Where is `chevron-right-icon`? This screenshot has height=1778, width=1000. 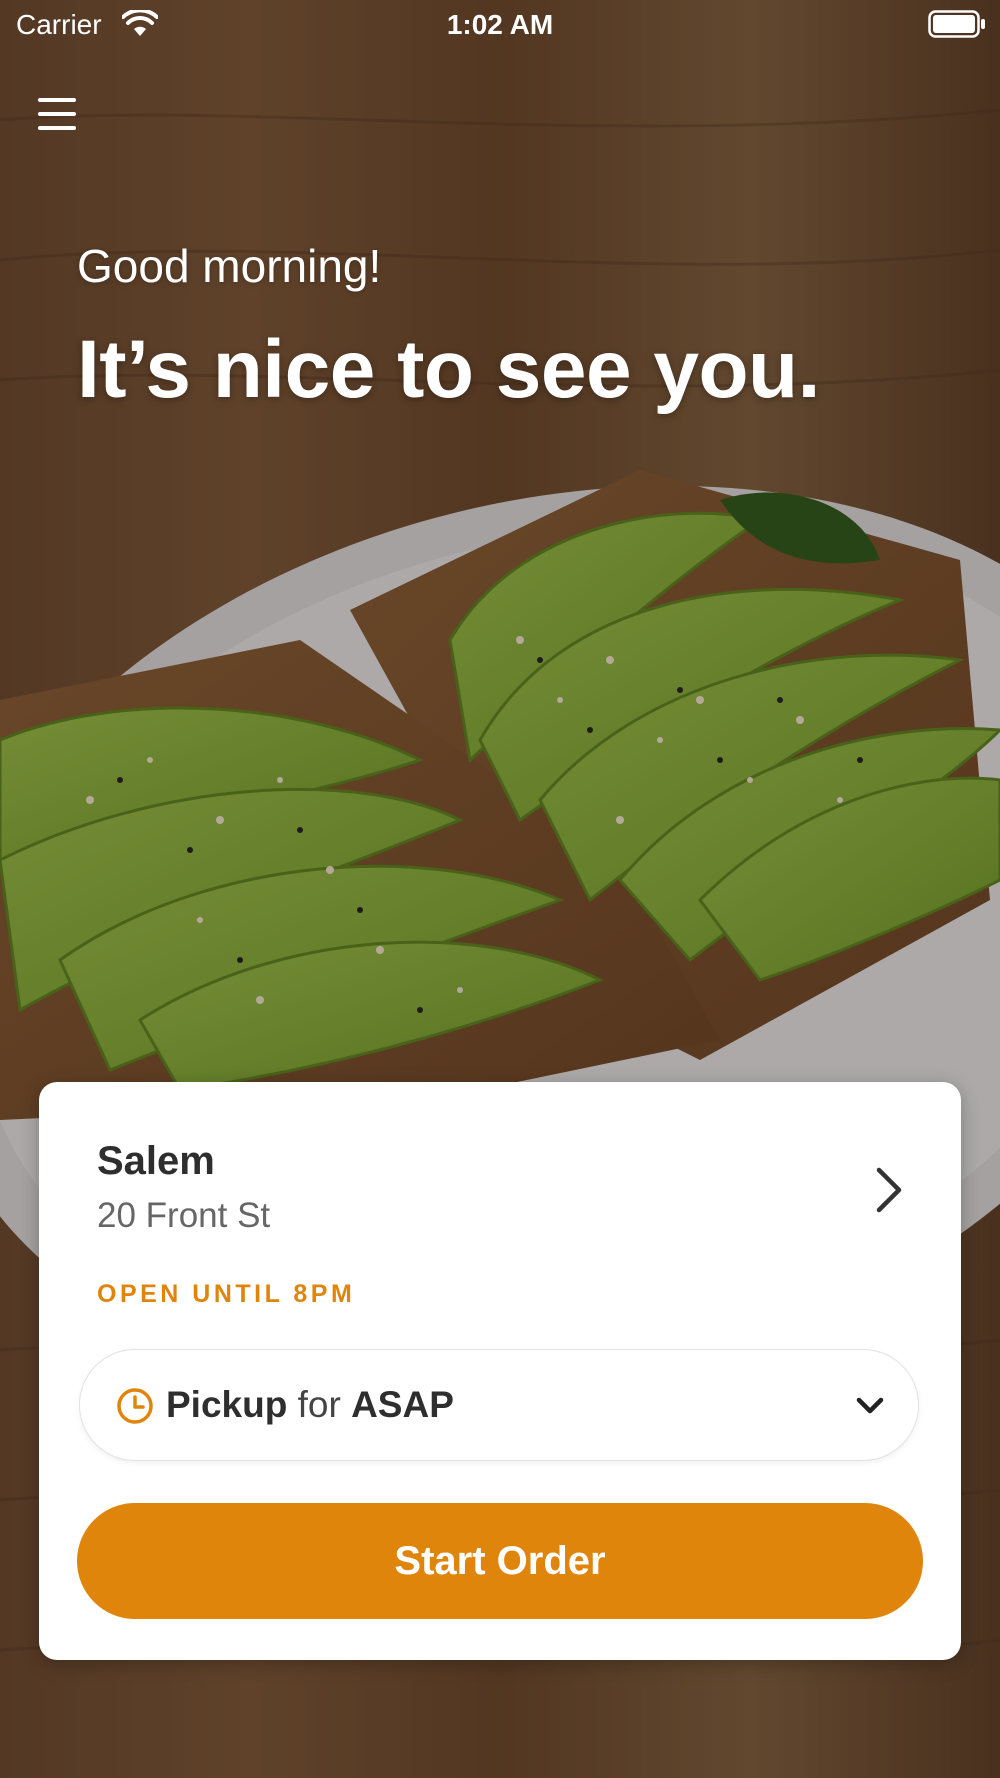
chevron-right-icon is located at coordinates (889, 1190).